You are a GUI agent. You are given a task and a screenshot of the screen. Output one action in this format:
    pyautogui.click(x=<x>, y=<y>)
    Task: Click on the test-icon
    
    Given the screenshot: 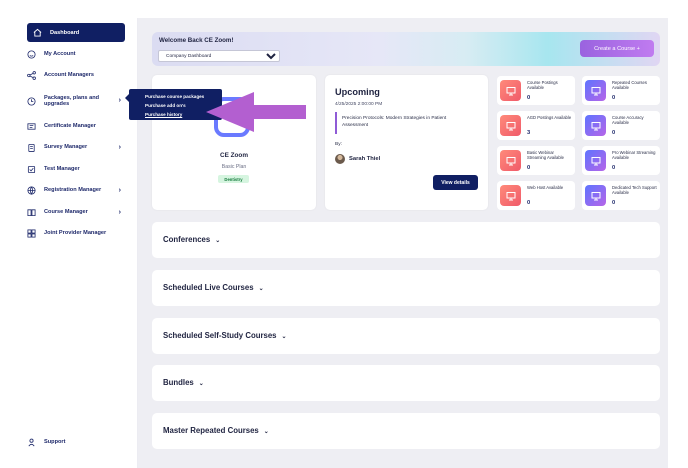 What is the action you would take?
    pyautogui.click(x=31, y=169)
    